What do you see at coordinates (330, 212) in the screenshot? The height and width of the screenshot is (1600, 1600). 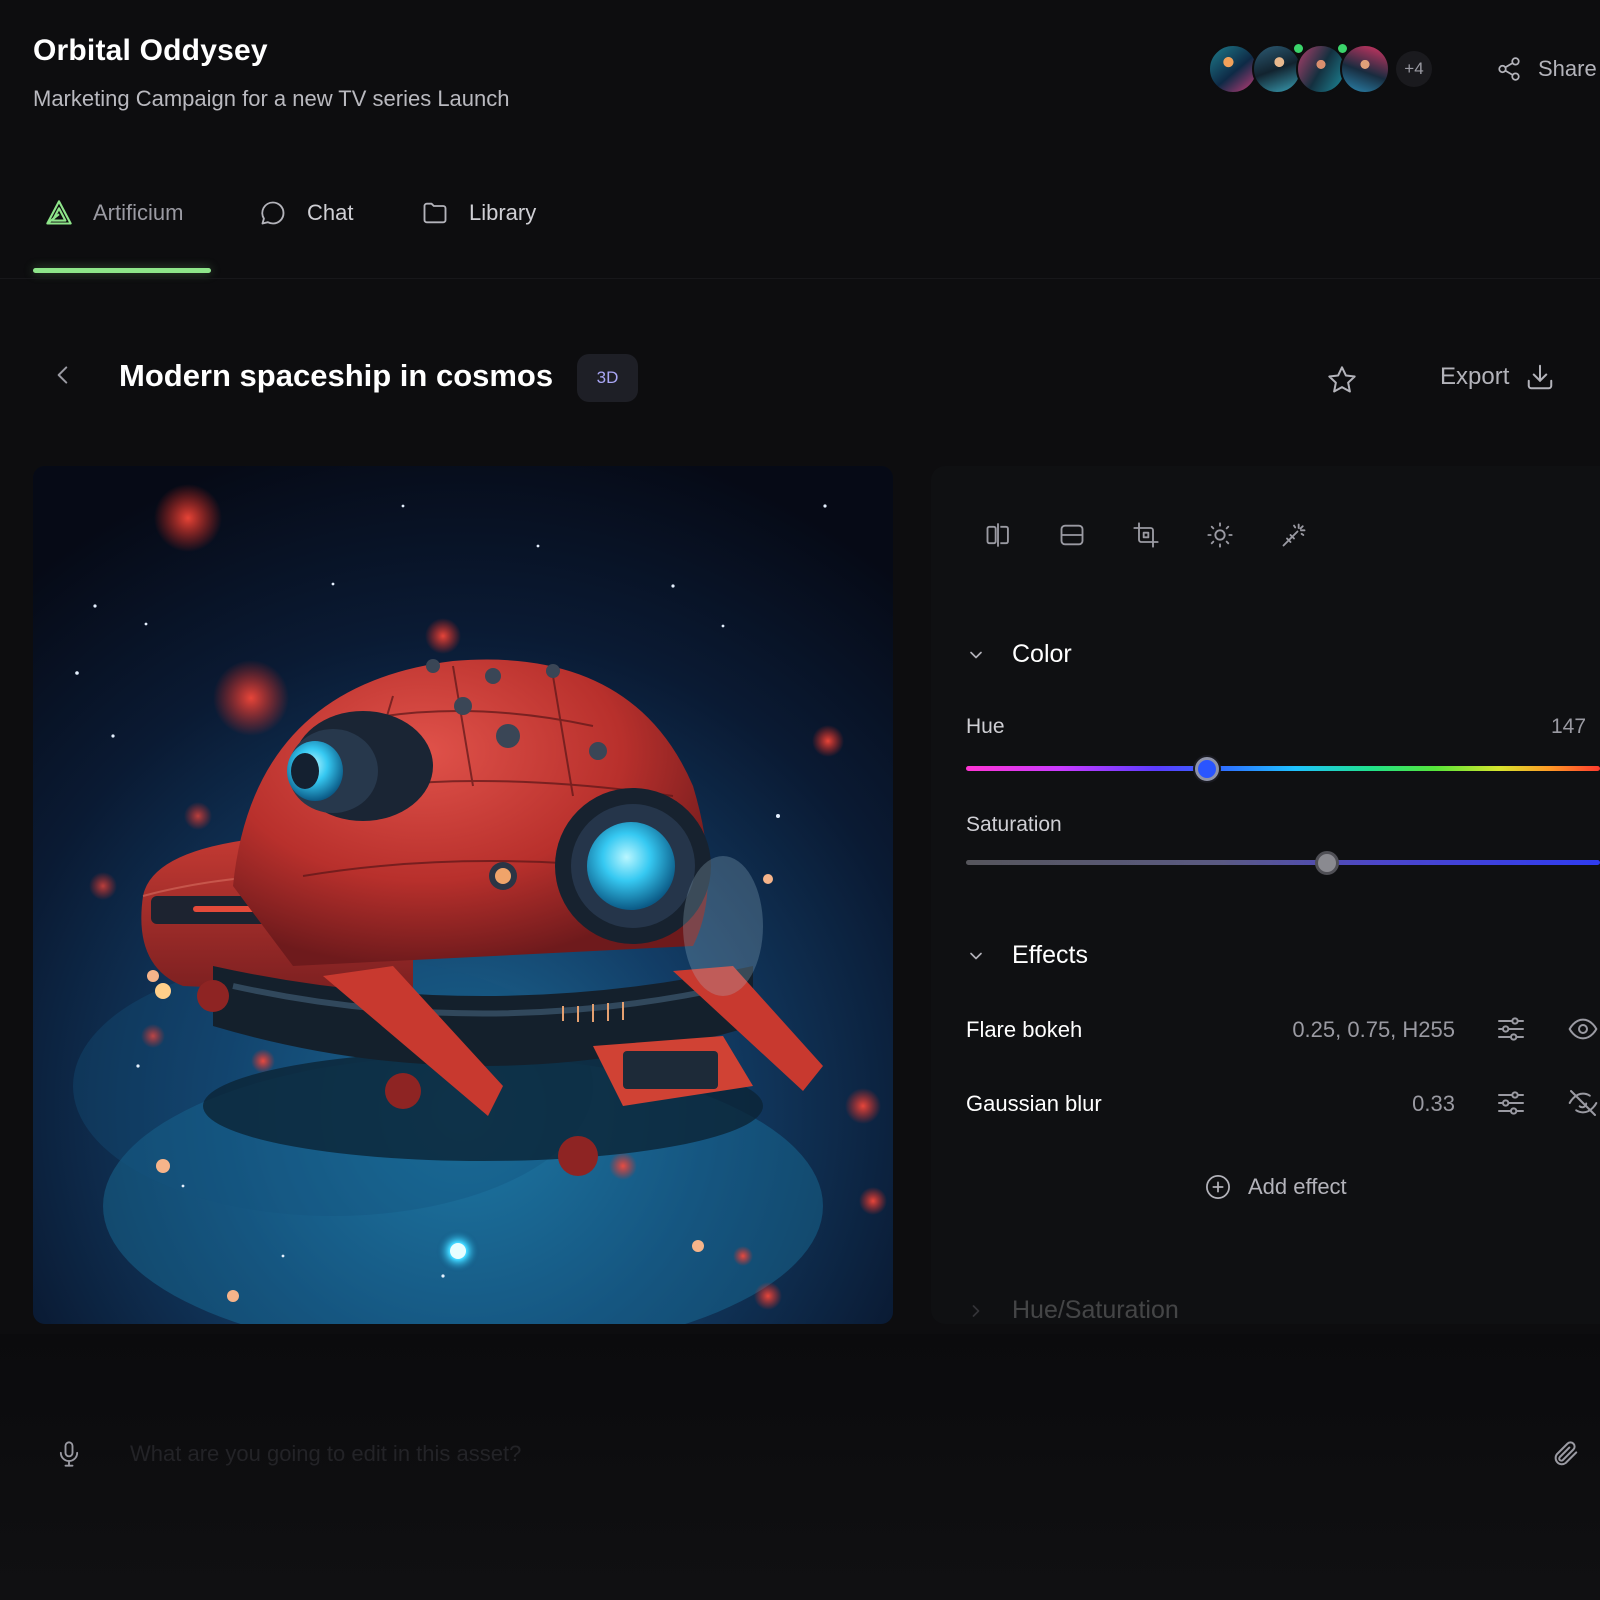 I see `tab-label: Chat` at bounding box center [330, 212].